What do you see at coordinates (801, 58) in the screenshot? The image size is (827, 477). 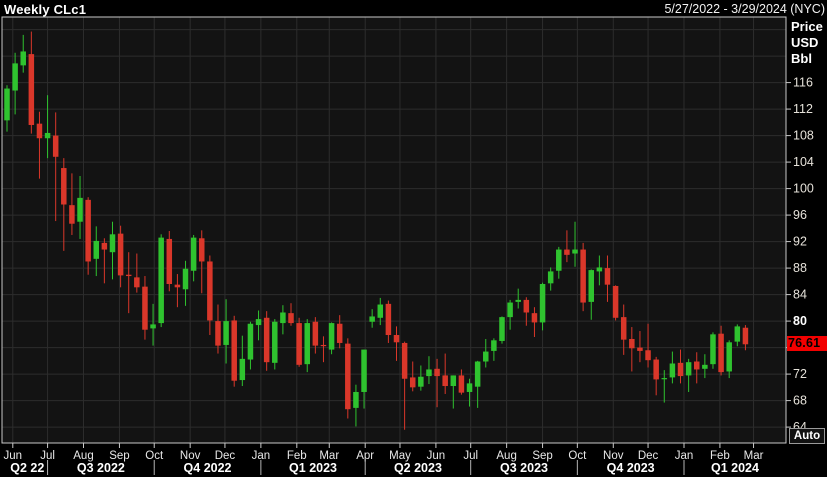 I see `price-axis-unit-line3: Bbl` at bounding box center [801, 58].